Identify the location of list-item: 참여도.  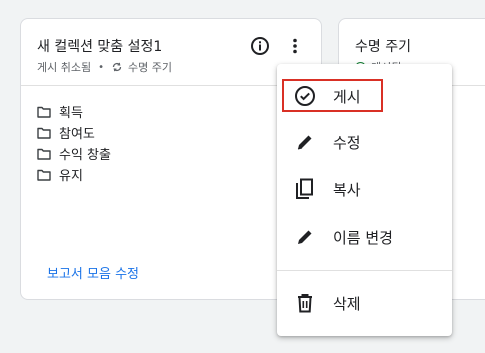
(74, 132).